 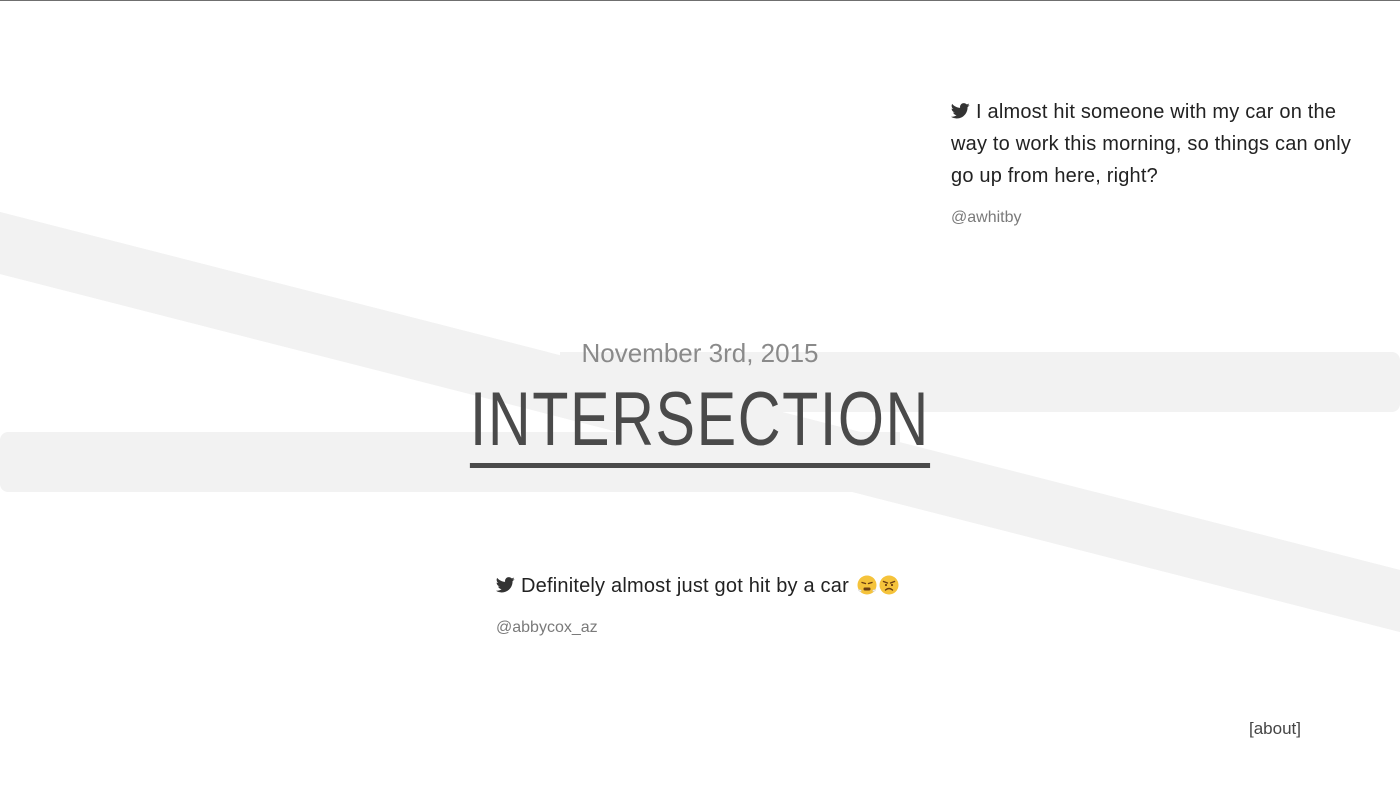 I want to click on tweet-handle: @abbycox_az, so click(x=746, y=628).